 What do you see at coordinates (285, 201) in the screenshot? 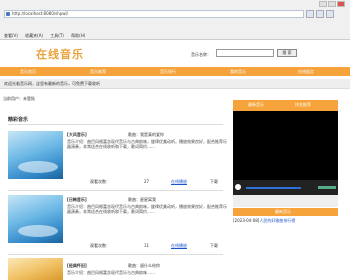
I see `player-footer` at bounding box center [285, 201].